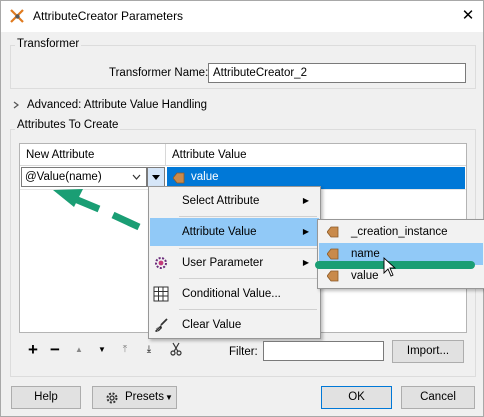 The image size is (484, 417). I want to click on menu-item-label: Clear Value, so click(212, 325).